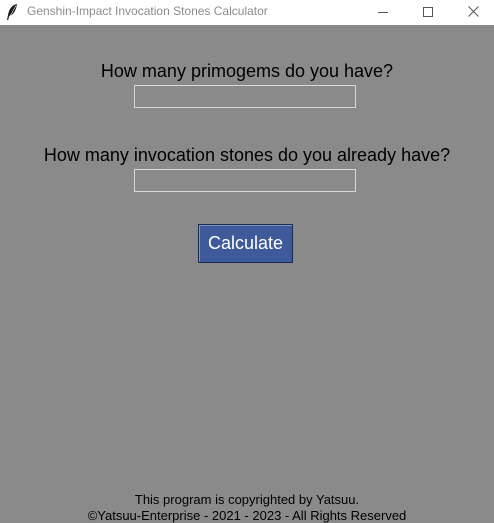 Image resolution: width=494 pixels, height=523 pixels. What do you see at coordinates (245, 243) in the screenshot?
I see `calculate-button: Calculate` at bounding box center [245, 243].